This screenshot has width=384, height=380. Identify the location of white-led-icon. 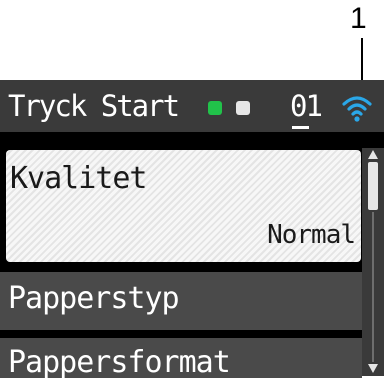
(243, 108).